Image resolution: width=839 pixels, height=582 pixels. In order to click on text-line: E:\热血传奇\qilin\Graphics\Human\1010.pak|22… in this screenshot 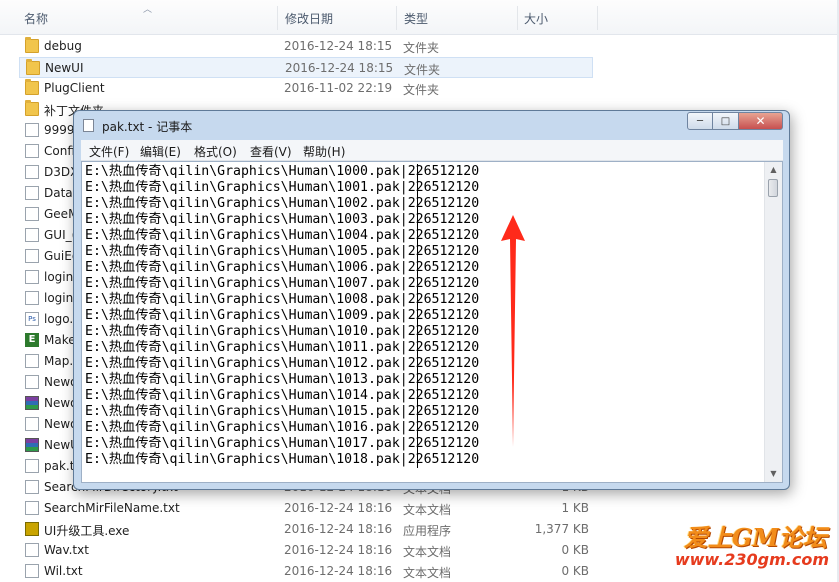, I will do `click(282, 331)`.